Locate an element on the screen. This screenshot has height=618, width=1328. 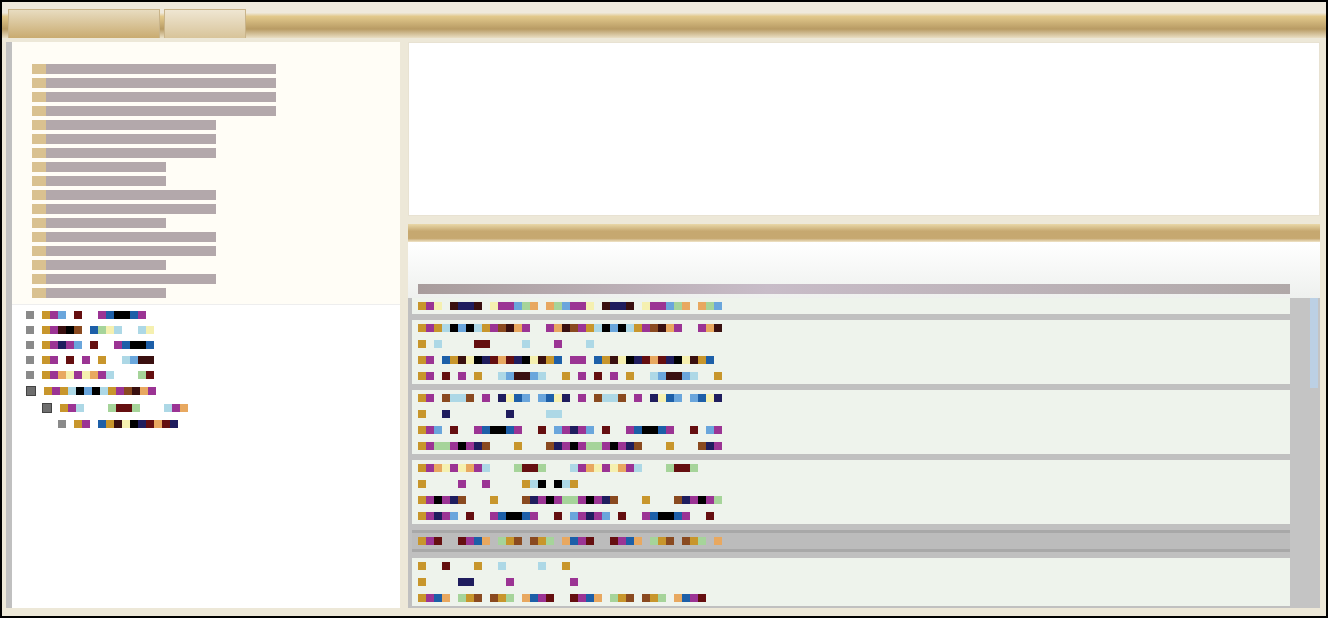
scrollbar is located at coordinates (1305, 453).